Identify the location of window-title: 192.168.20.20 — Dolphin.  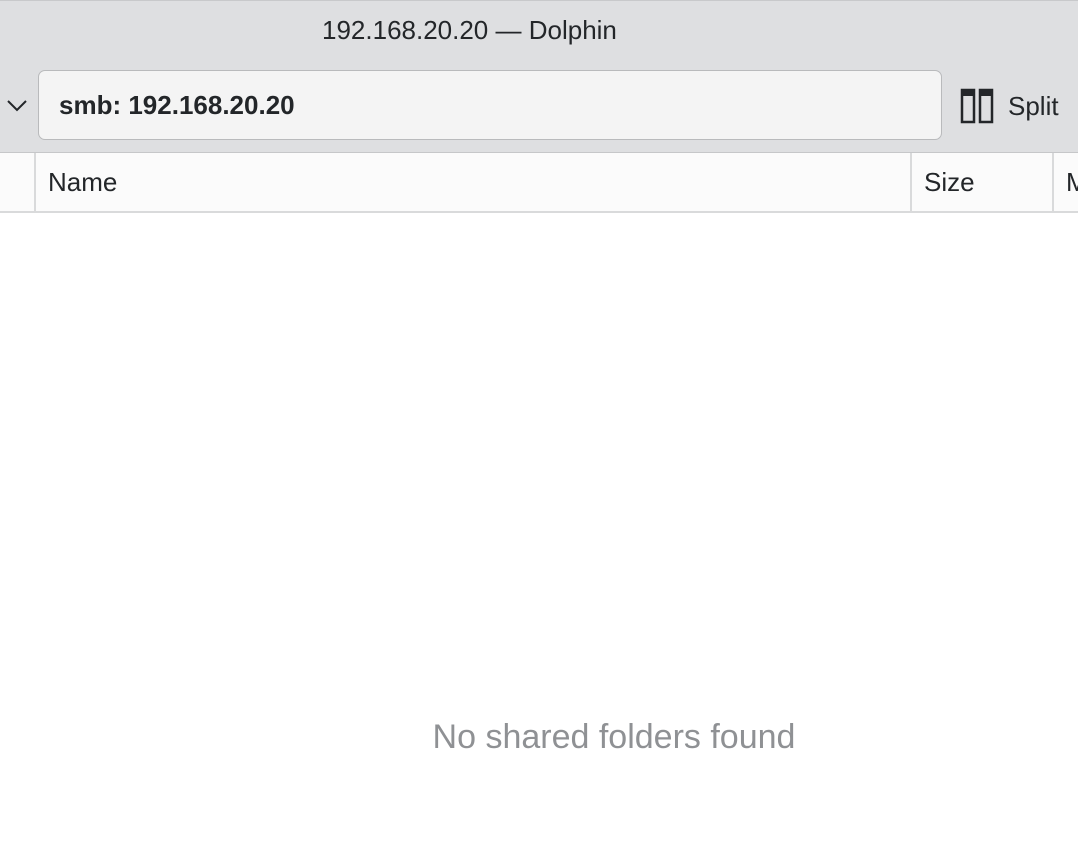
(469, 30).